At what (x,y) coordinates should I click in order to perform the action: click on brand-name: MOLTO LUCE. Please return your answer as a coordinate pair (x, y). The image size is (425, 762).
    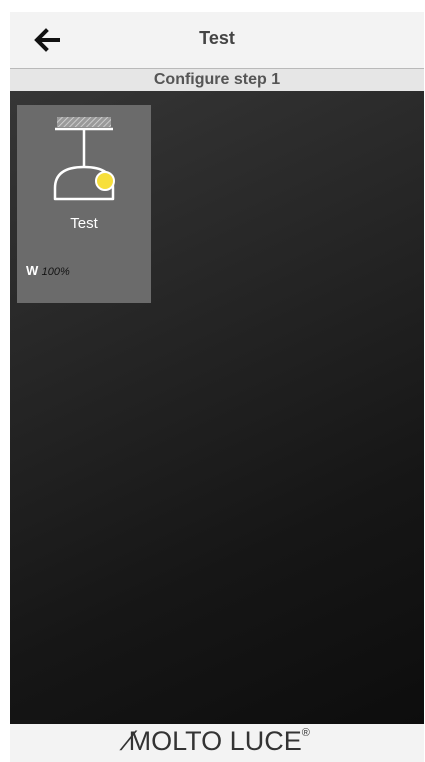
    Looking at the image, I should click on (215, 741).